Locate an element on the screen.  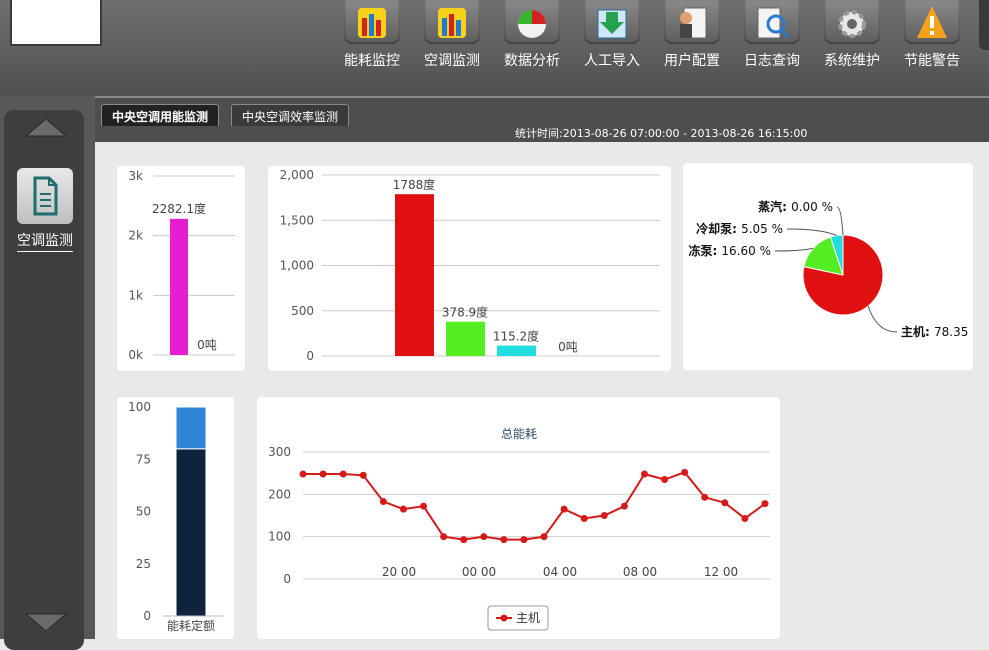
chart-panel-total: 0k 1k 2k 3k 2282.1度 0吨 is located at coordinates (181, 268).